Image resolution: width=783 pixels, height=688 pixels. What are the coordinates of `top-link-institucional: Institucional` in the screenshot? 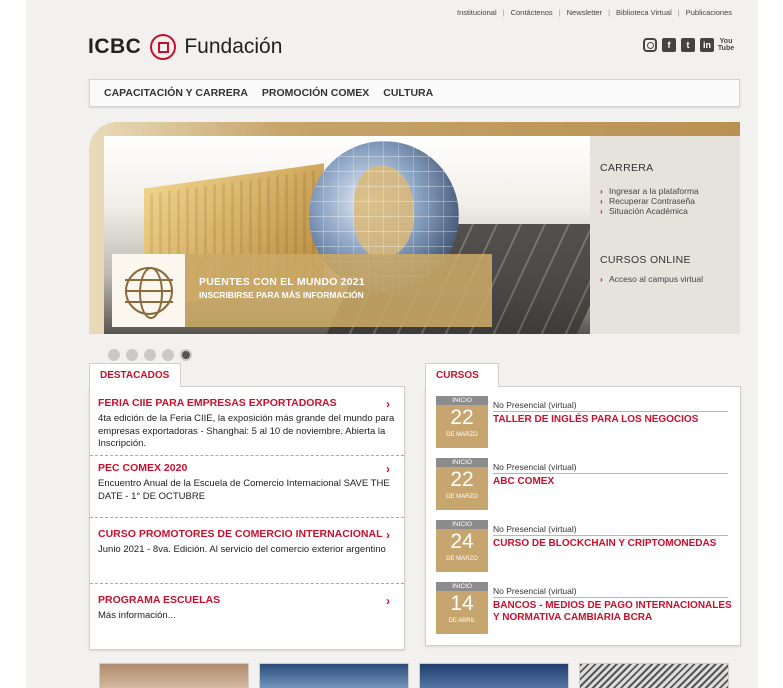 It's located at (477, 12).